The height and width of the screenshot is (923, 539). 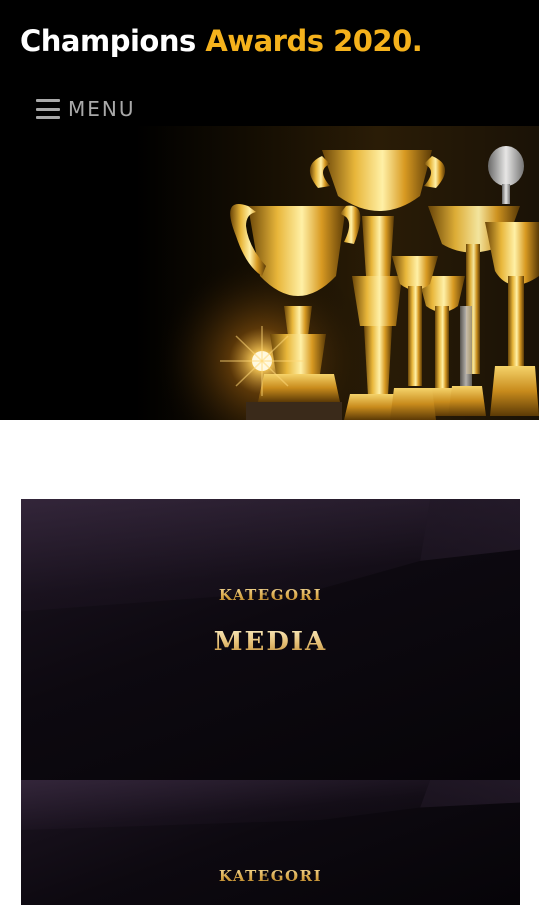 I want to click on hamburger-icon, so click(x=48, y=109).